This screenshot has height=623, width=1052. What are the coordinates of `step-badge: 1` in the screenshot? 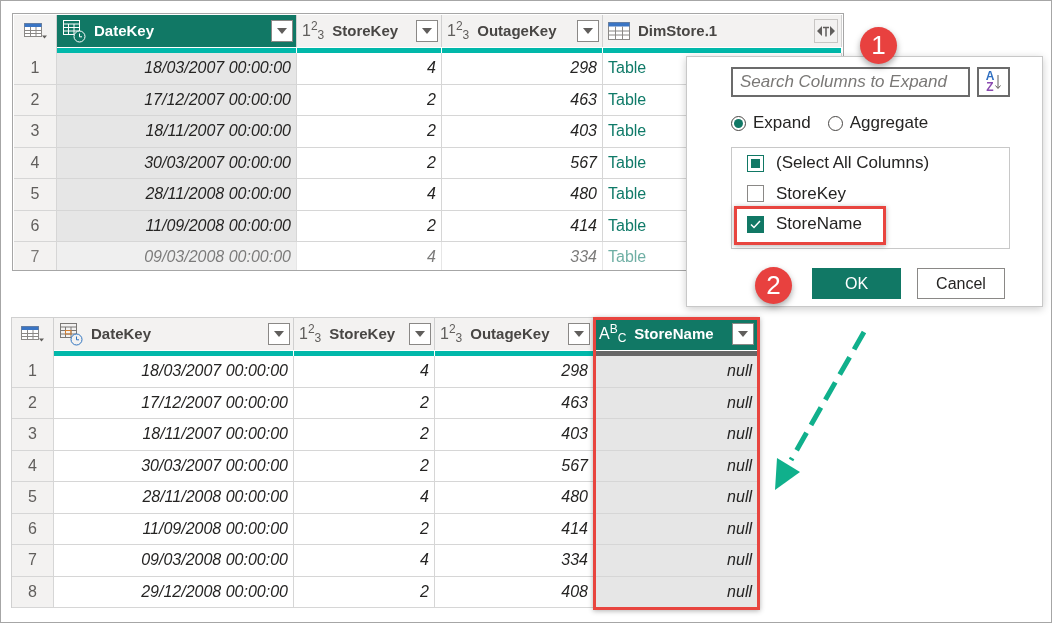 It's located at (878, 45).